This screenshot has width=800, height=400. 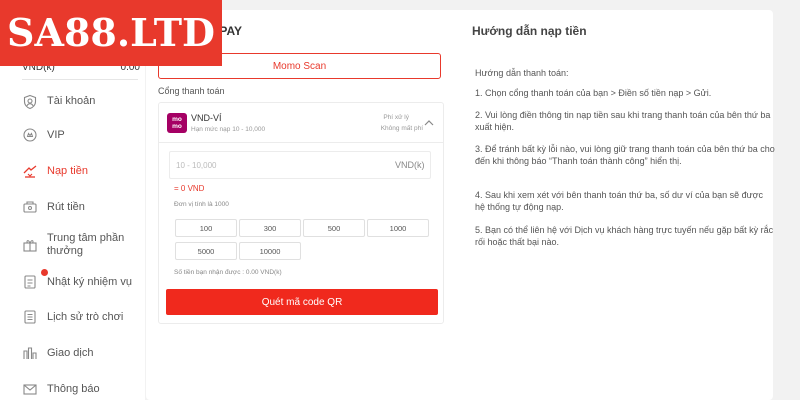 What do you see at coordinates (30, 389) in the screenshot?
I see `mail-icon` at bounding box center [30, 389].